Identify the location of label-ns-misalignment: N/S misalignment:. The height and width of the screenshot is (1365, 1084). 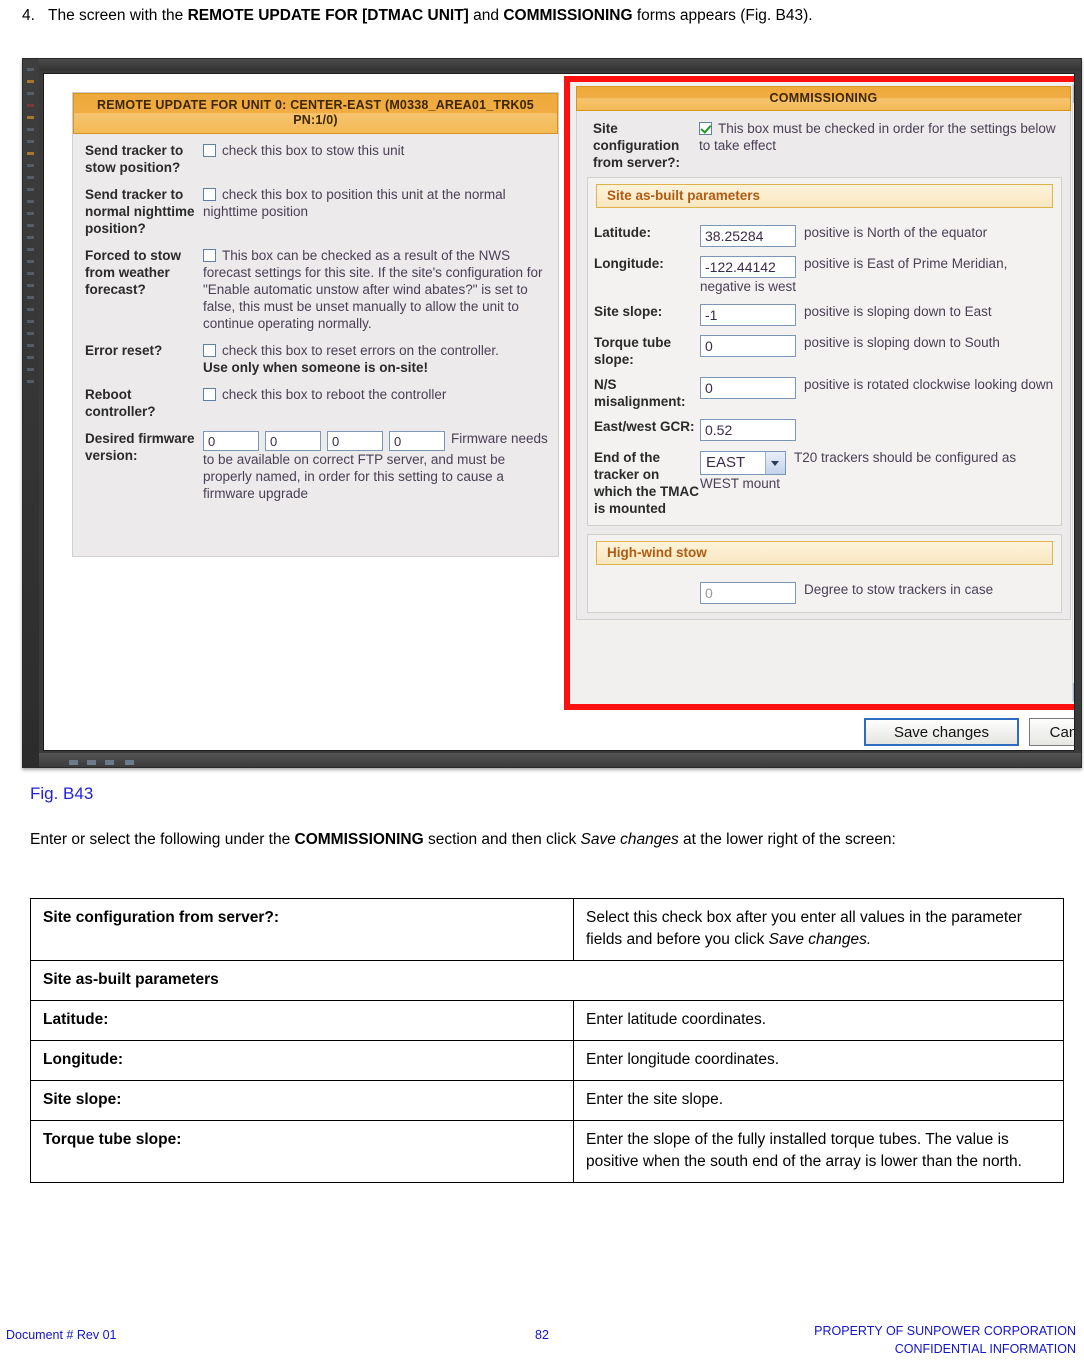
(640, 393).